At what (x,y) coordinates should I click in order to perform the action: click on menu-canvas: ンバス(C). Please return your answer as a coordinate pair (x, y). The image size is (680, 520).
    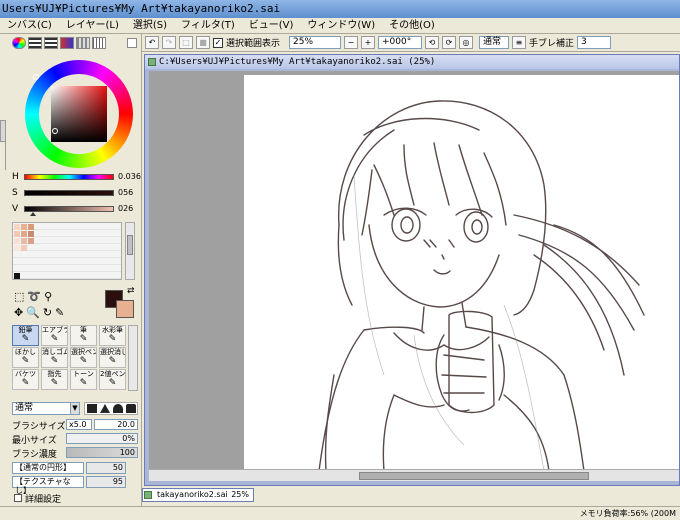
    Looking at the image, I should click on (29, 25).